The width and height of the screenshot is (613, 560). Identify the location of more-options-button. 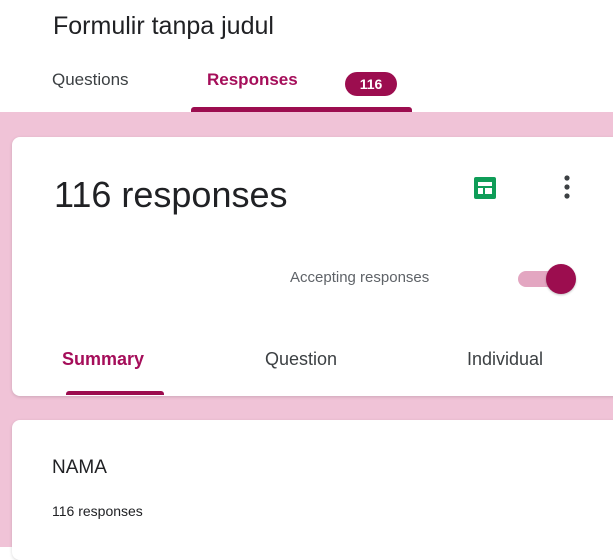
(567, 187).